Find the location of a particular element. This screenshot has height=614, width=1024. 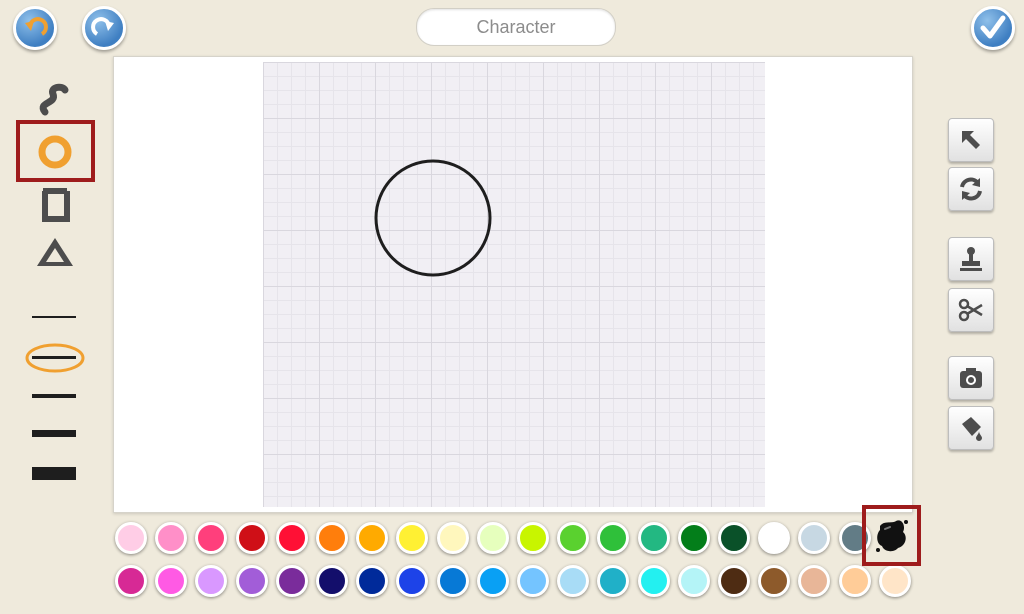

arrow-select-icon is located at coordinates (971, 140).